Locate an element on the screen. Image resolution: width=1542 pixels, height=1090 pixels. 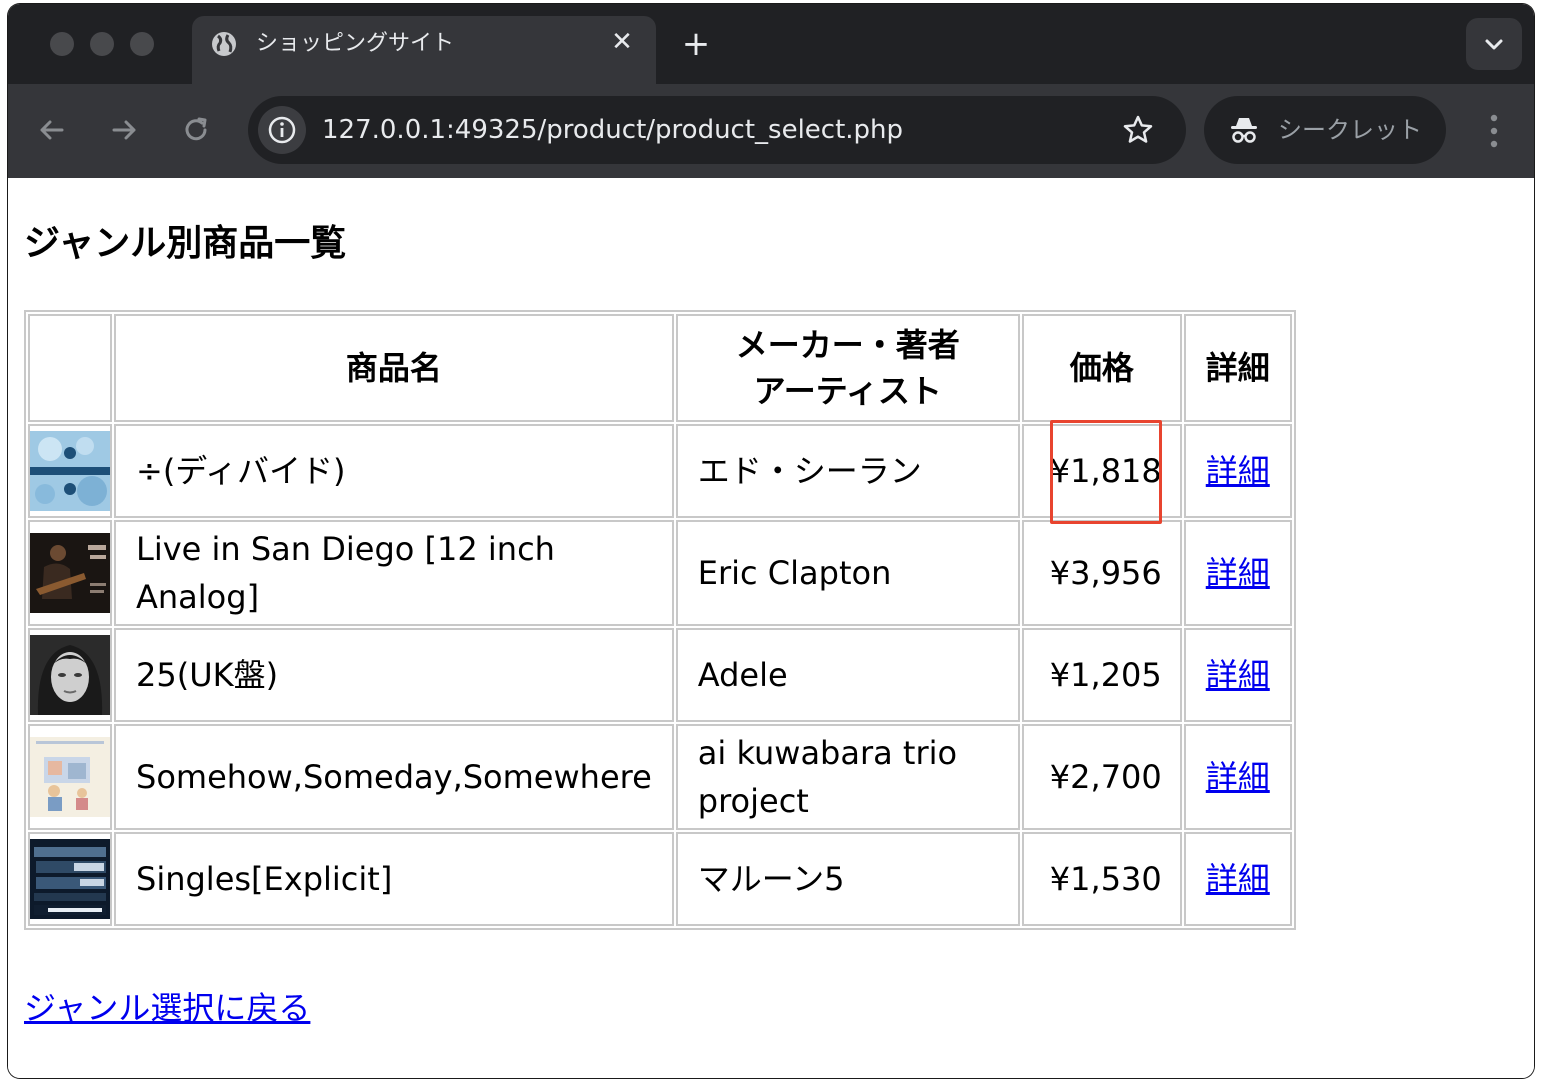
close-tab-icon: ✕ is located at coordinates (622, 42).